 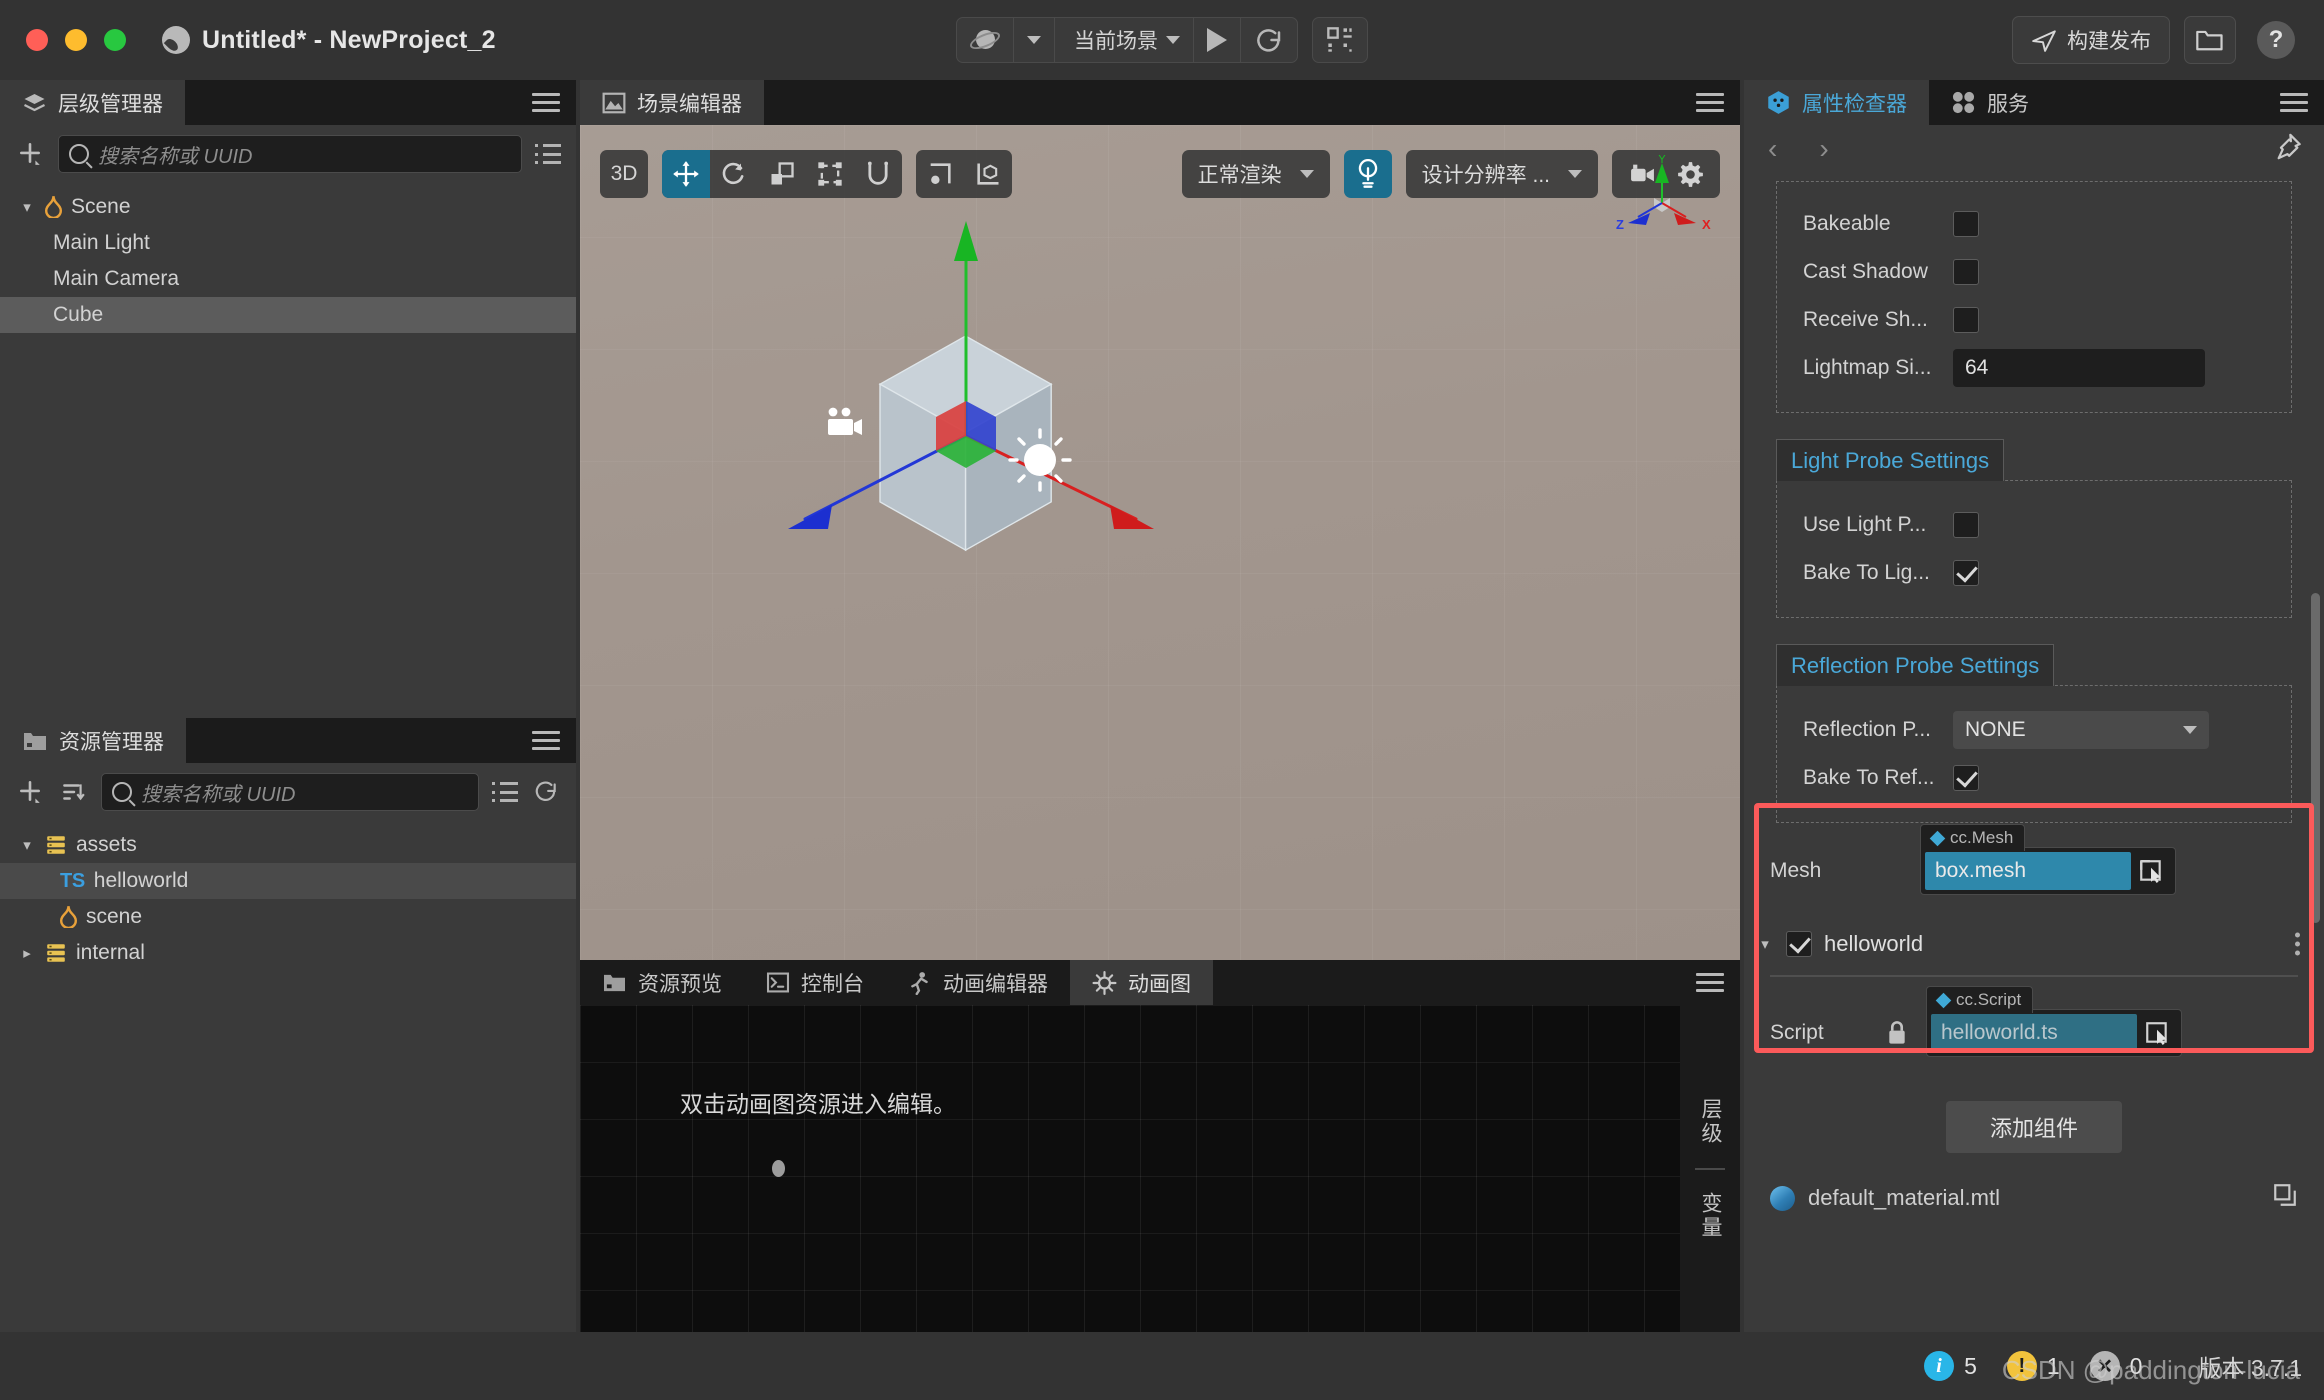 I want to click on window-controls, so click(x=76, y=40).